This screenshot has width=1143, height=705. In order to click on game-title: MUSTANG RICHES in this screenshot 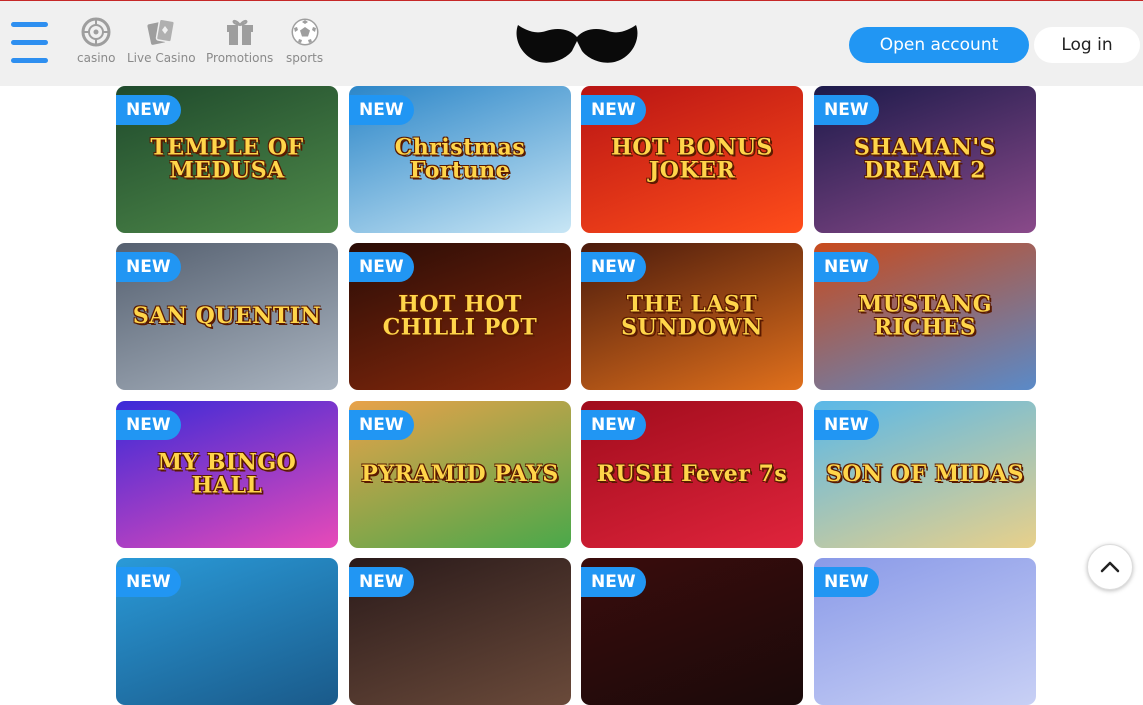, I will do `click(925, 315)`.